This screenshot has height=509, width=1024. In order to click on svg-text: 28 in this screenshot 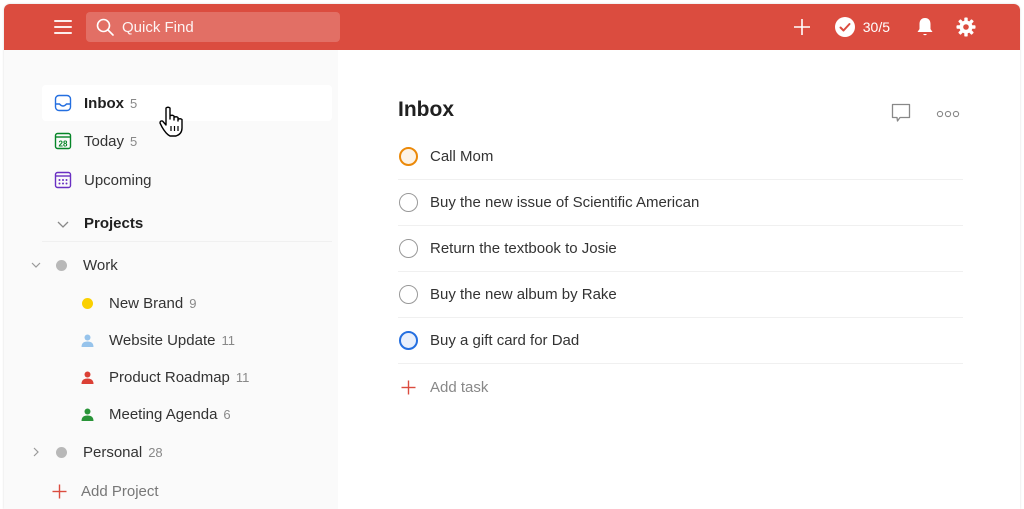, I will do `click(63, 143)`.